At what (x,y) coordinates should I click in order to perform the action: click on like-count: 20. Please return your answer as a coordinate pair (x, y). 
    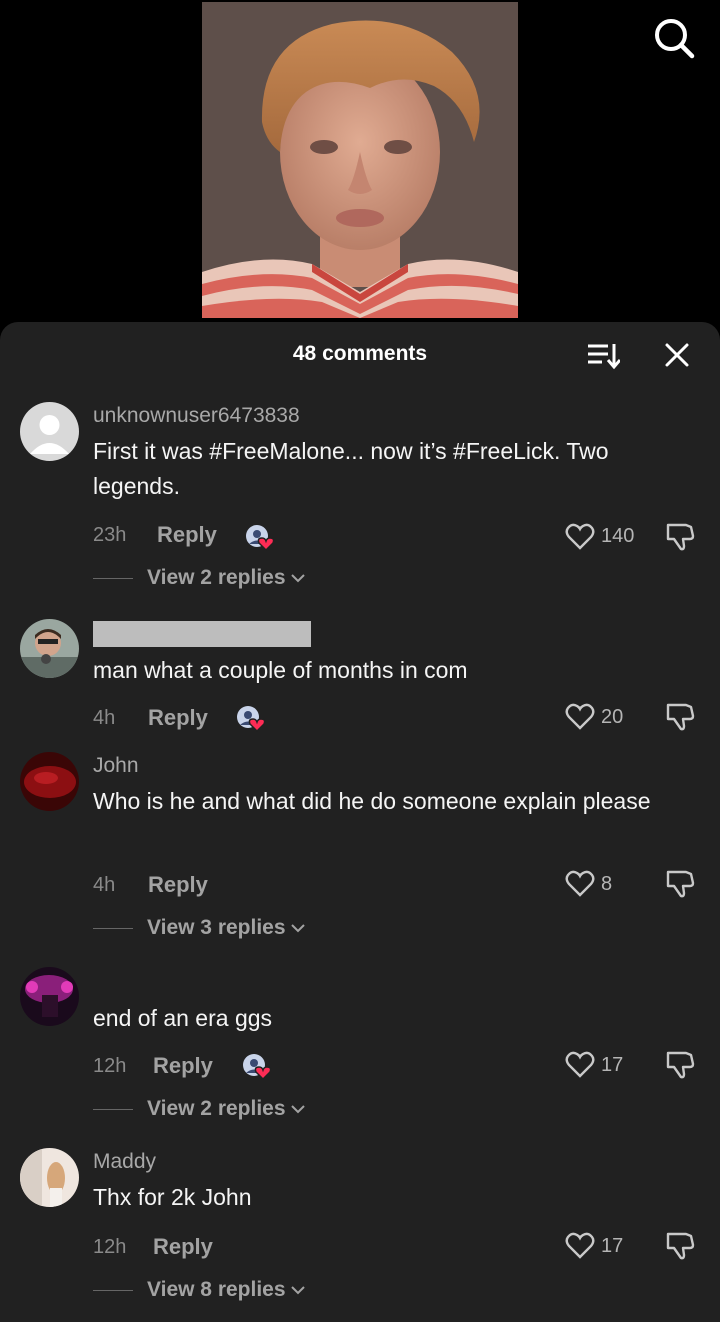
    Looking at the image, I should click on (612, 717).